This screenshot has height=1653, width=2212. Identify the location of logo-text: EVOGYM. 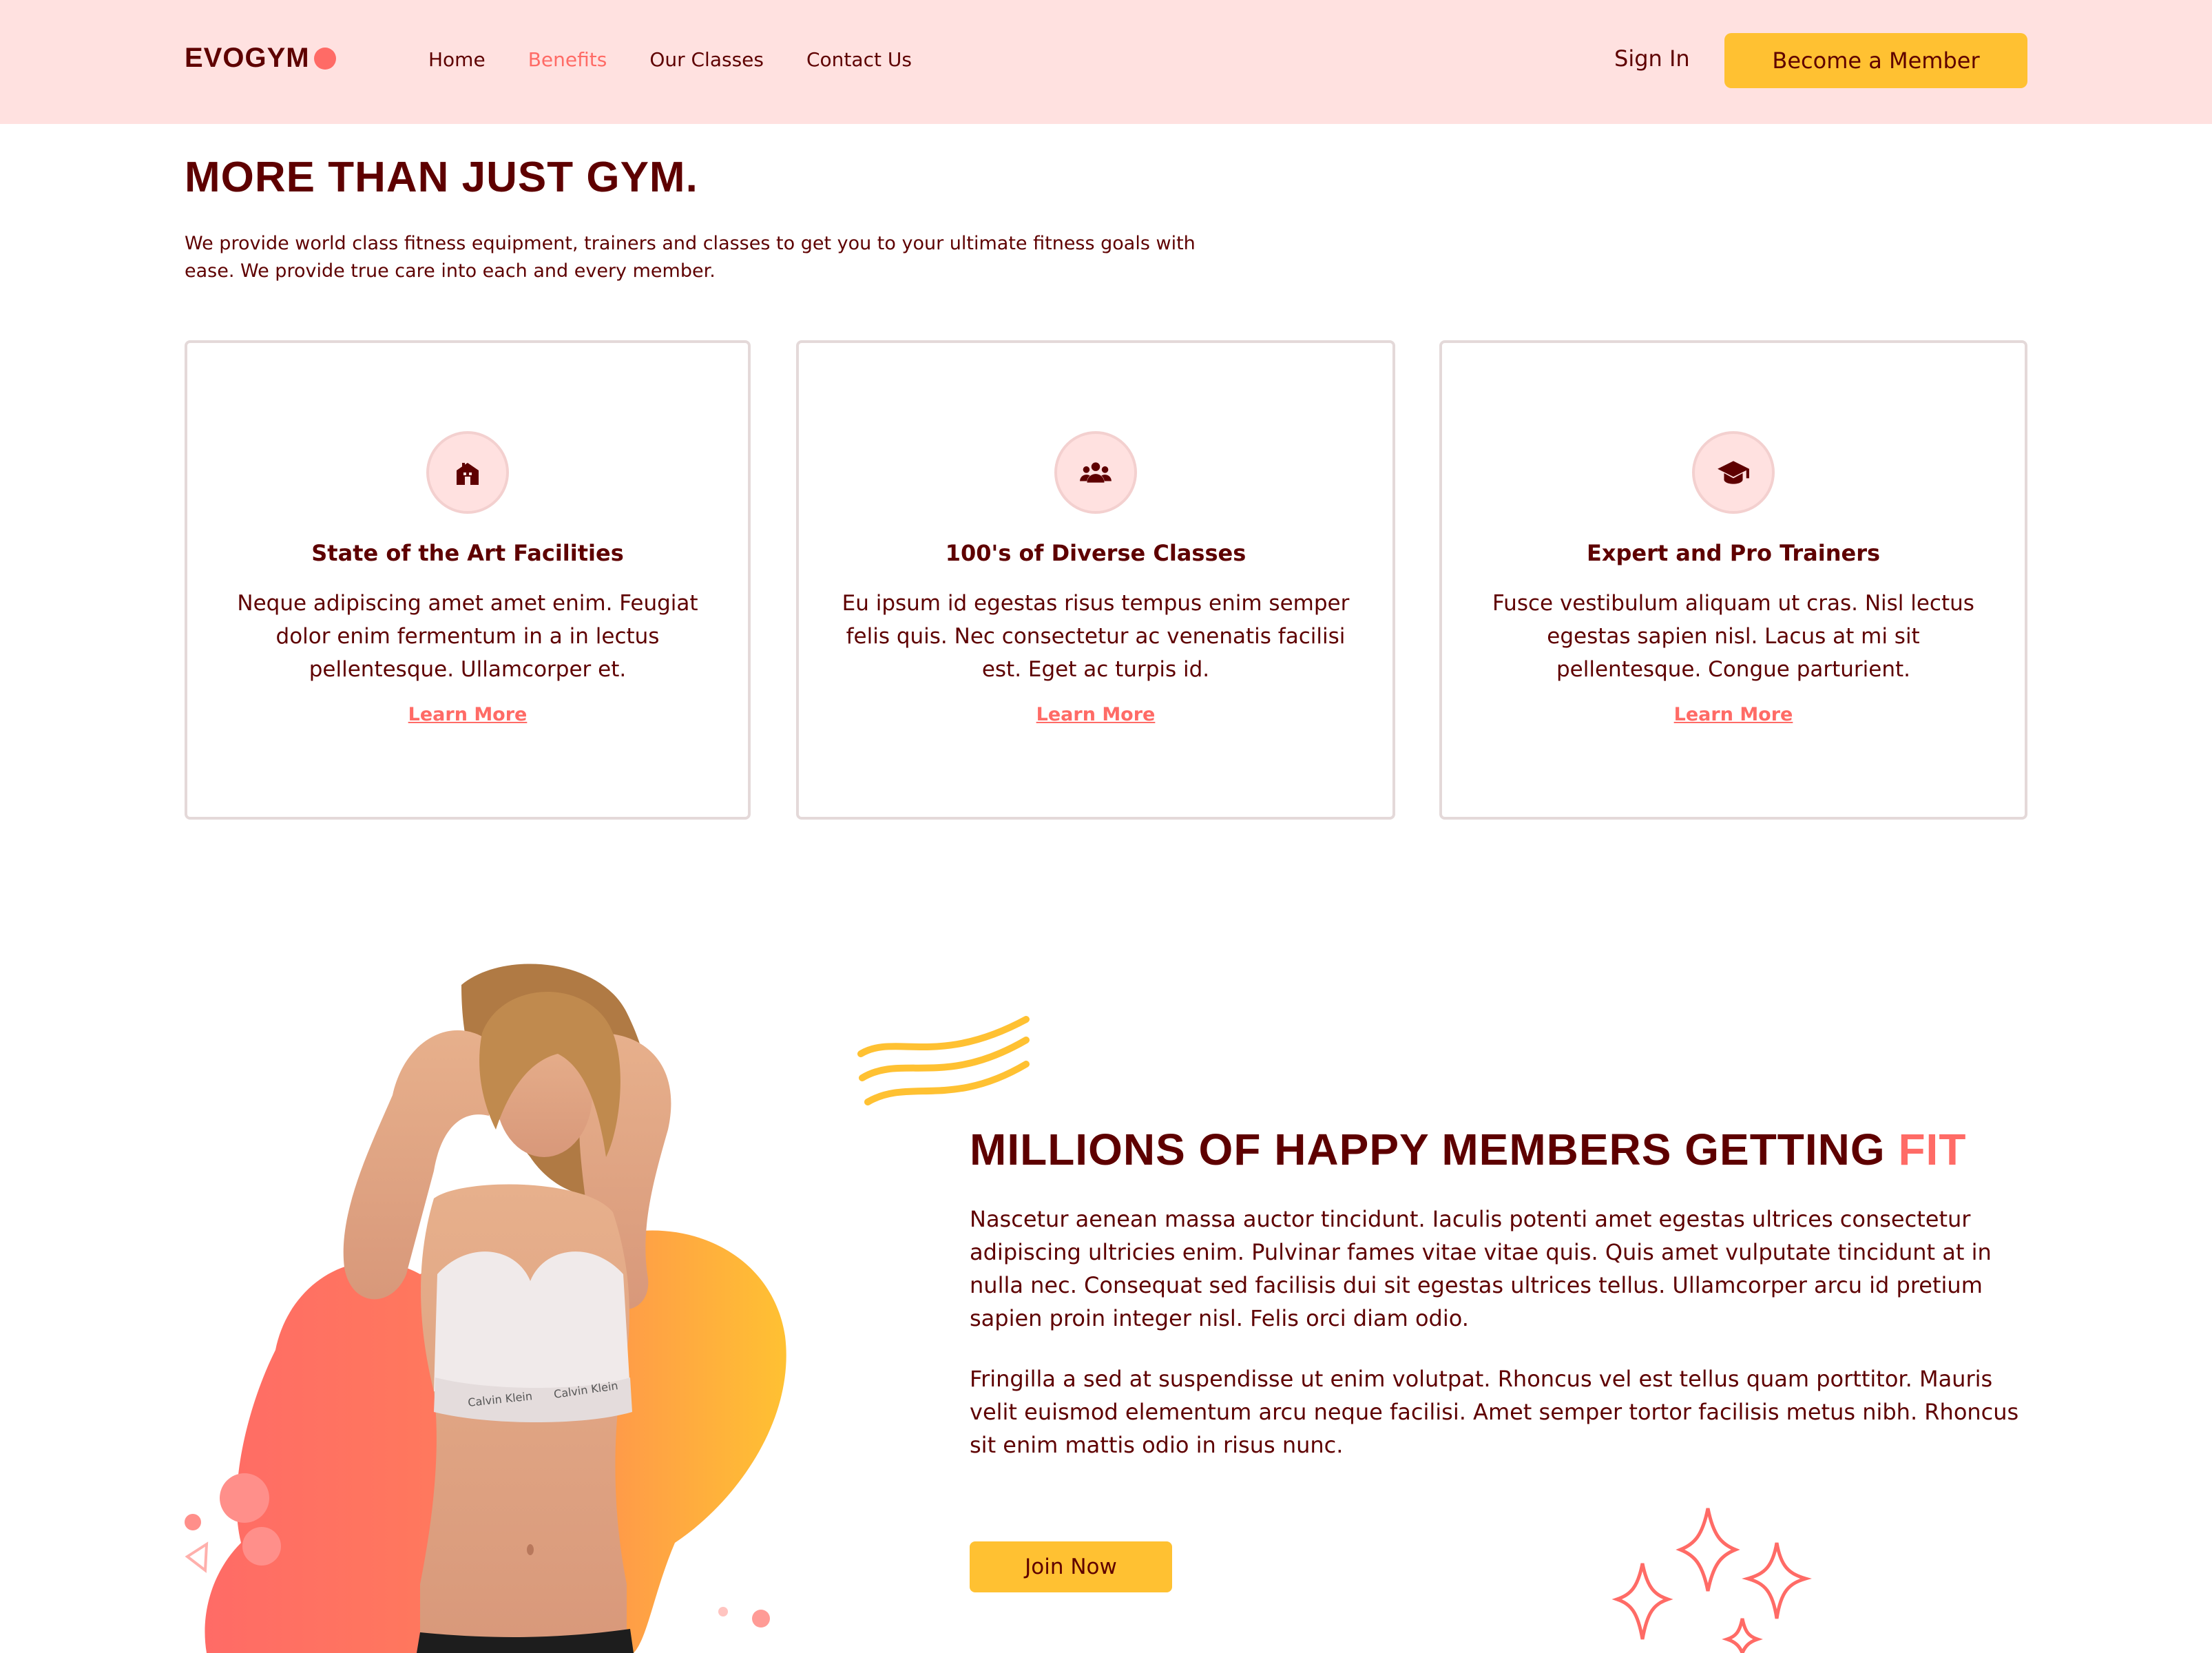
(247, 58).